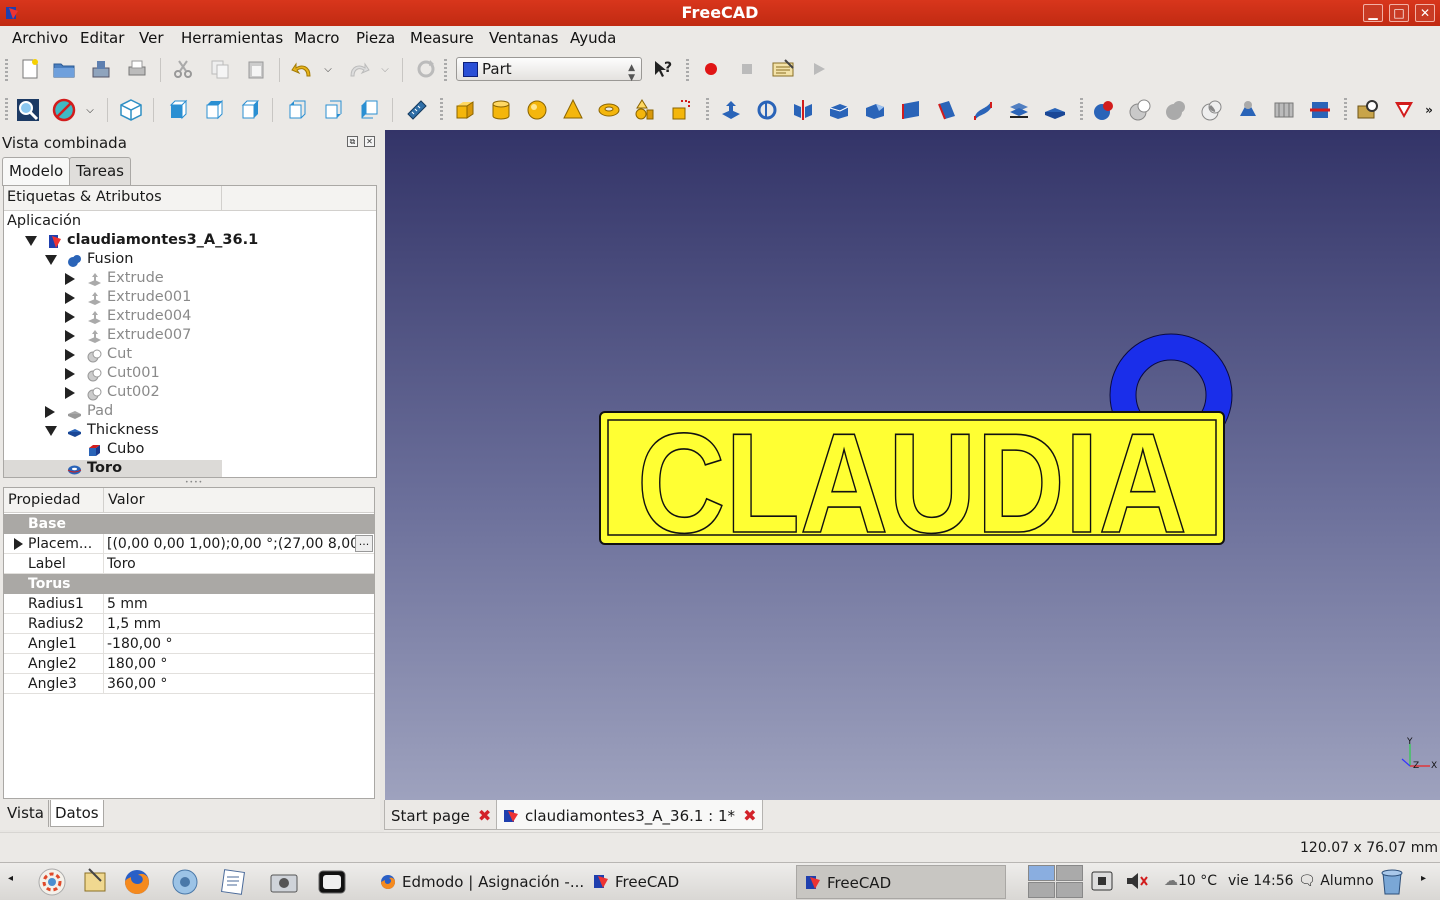 This screenshot has width=1440, height=900. I want to click on view-top-button, so click(214, 110).